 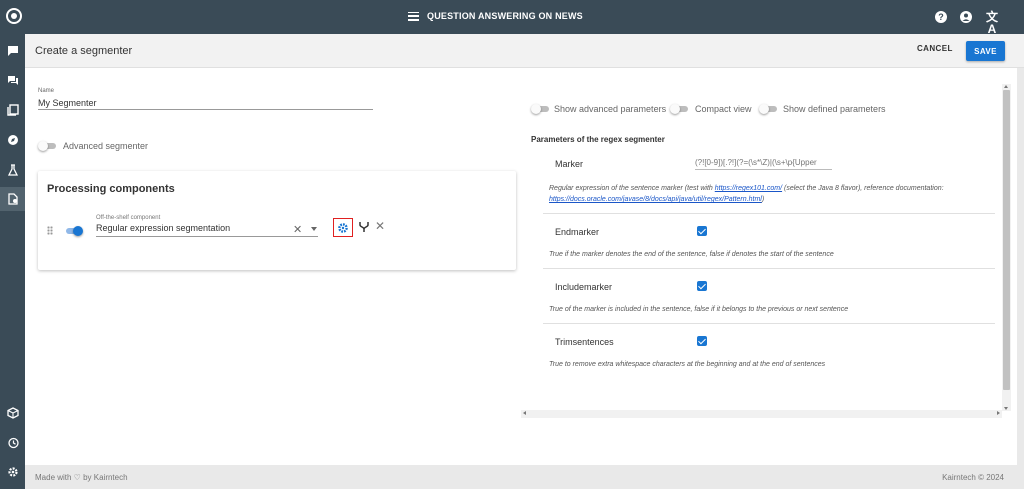 I want to click on page-header: Create a segmenter CANCEL SAVE, so click(x=524, y=51).